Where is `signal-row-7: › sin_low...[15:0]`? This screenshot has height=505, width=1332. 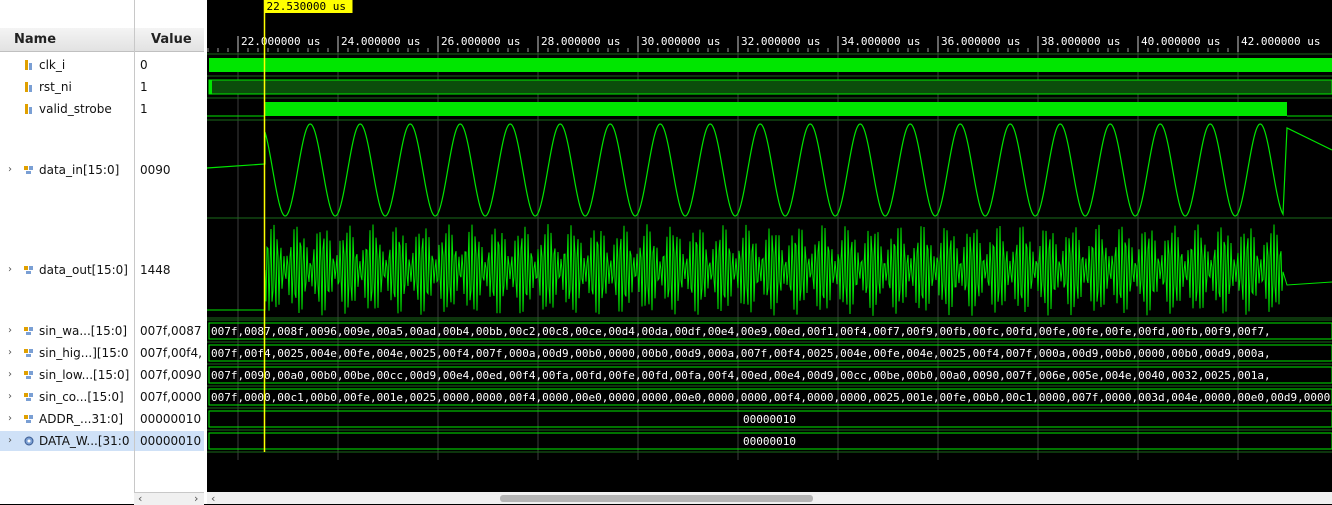 signal-row-7: › sin_low...[15:0] is located at coordinates (67, 375).